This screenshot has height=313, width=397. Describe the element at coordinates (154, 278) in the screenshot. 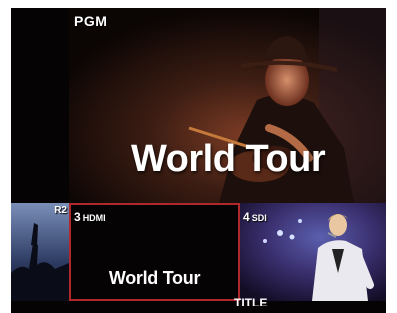

I see `source-hdmi-title: World Tour` at that location.